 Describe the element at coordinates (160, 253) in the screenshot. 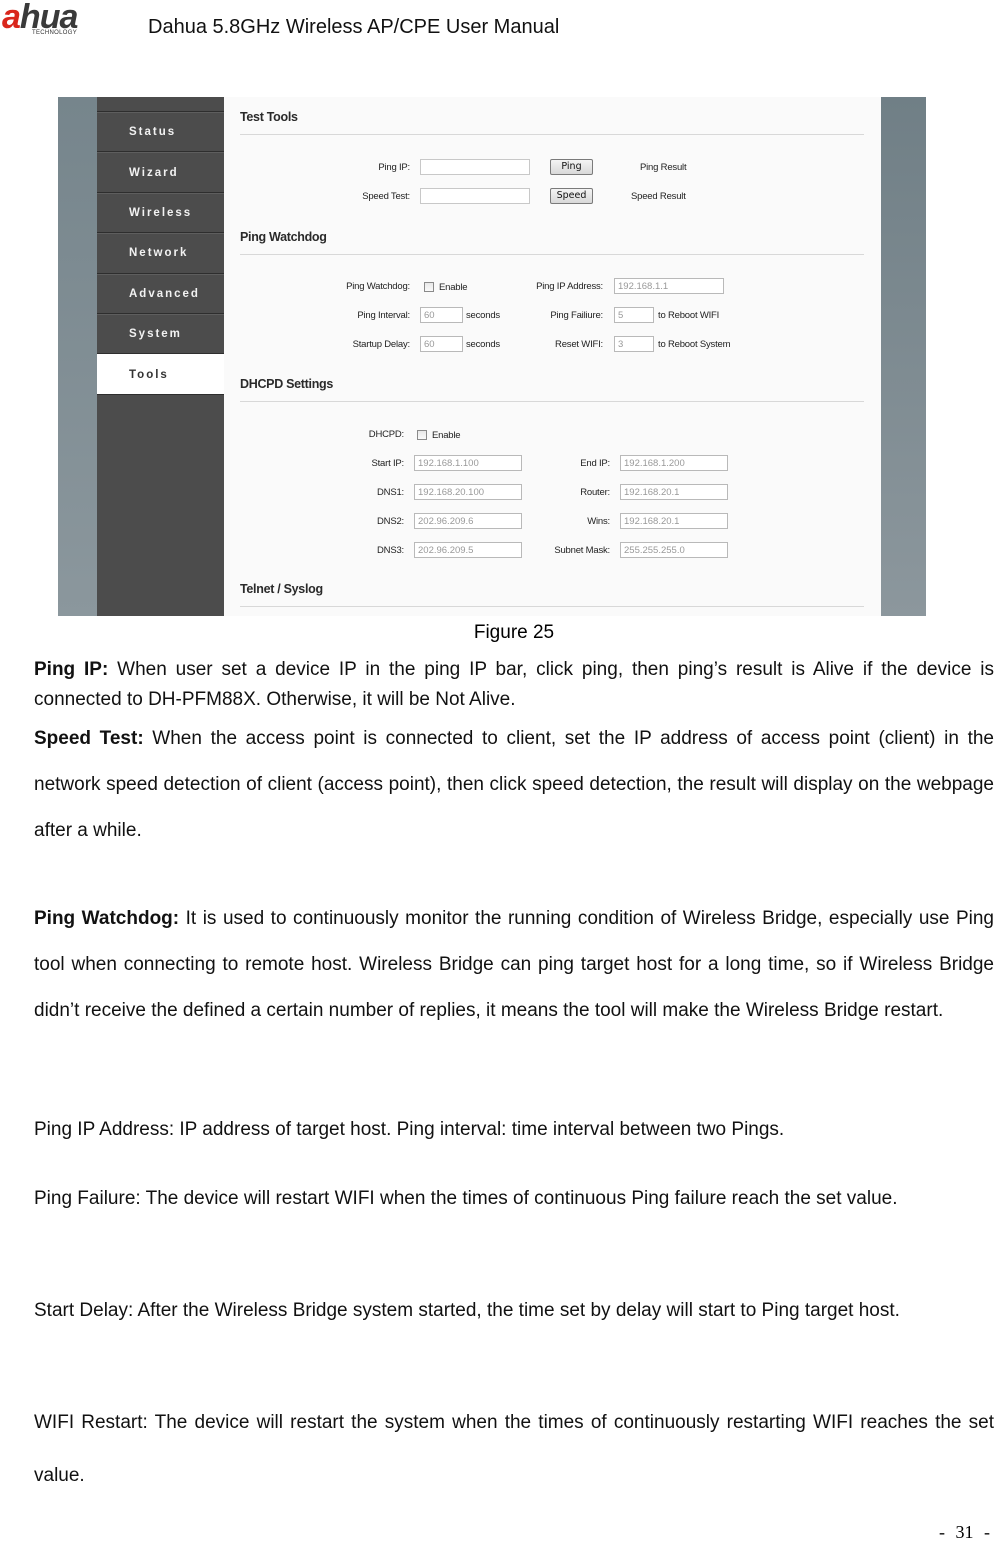

I see `sidebar-item-network: Network` at that location.